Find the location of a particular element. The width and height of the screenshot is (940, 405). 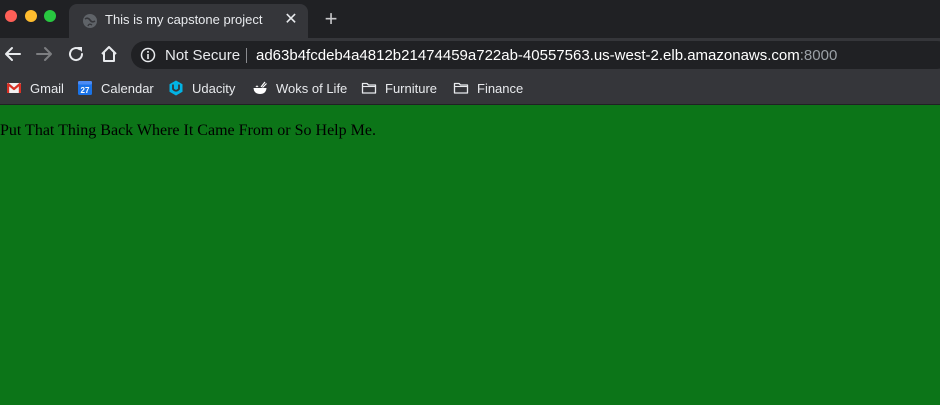

window-minimize-button is located at coordinates (31, 16).